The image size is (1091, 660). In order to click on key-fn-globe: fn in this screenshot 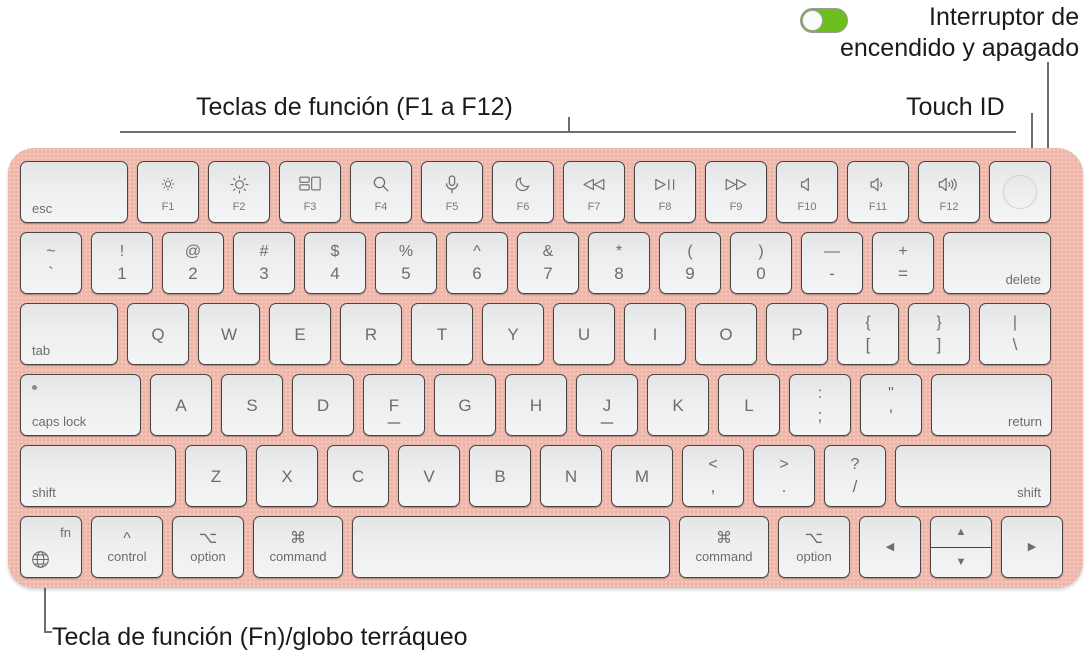, I will do `click(51, 547)`.